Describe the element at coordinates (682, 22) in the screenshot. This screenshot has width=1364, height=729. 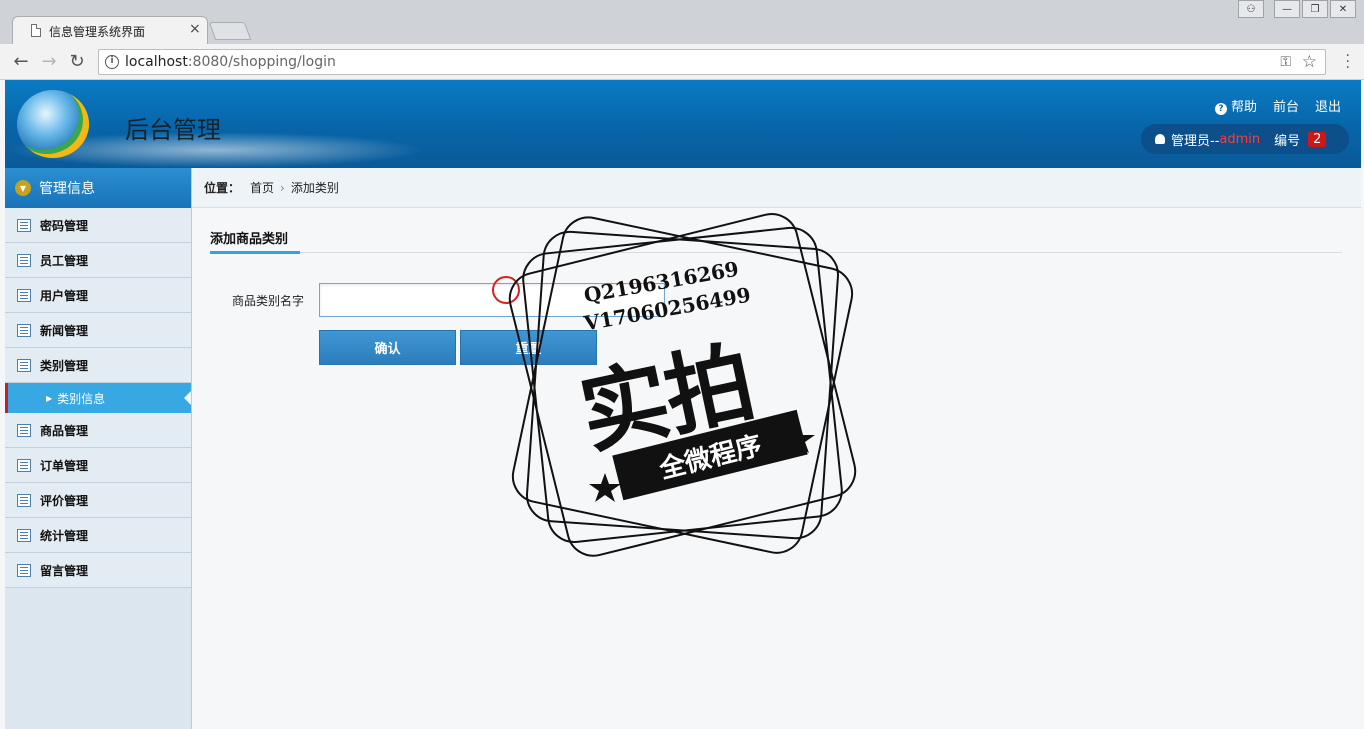
I see `browser-tabstrip: 信息管理系统界面 × ⚇ — ❐ ✕` at that location.